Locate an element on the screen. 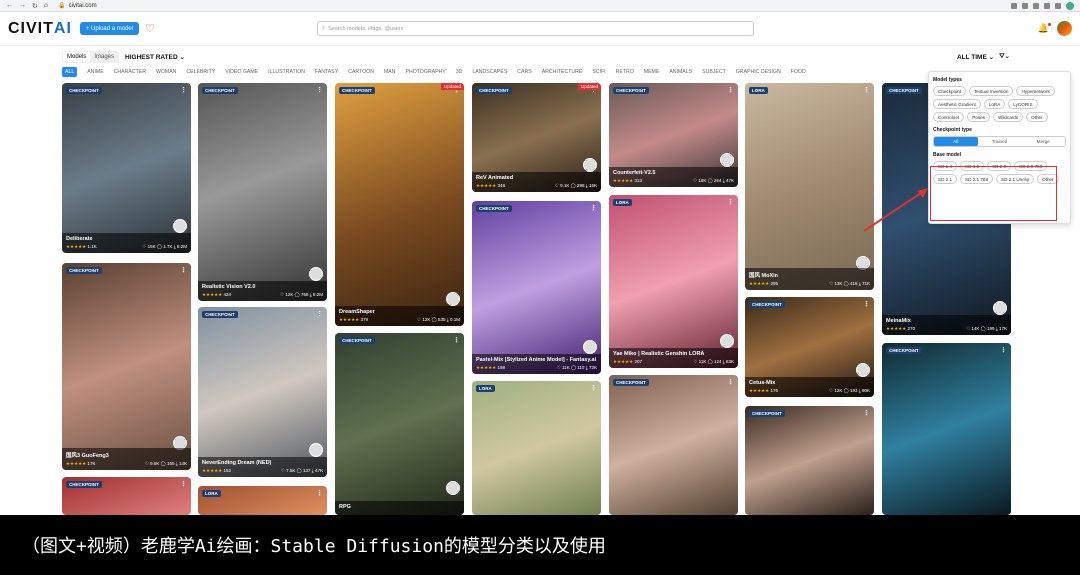 The height and width of the screenshot is (575, 1080). category-chip: MAN is located at coordinates (390, 72).